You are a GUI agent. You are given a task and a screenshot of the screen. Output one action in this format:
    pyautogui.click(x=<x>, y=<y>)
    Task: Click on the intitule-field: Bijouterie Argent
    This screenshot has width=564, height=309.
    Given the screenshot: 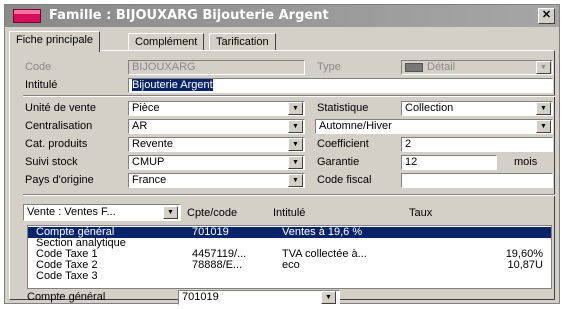 What is the action you would take?
    pyautogui.click(x=340, y=85)
    